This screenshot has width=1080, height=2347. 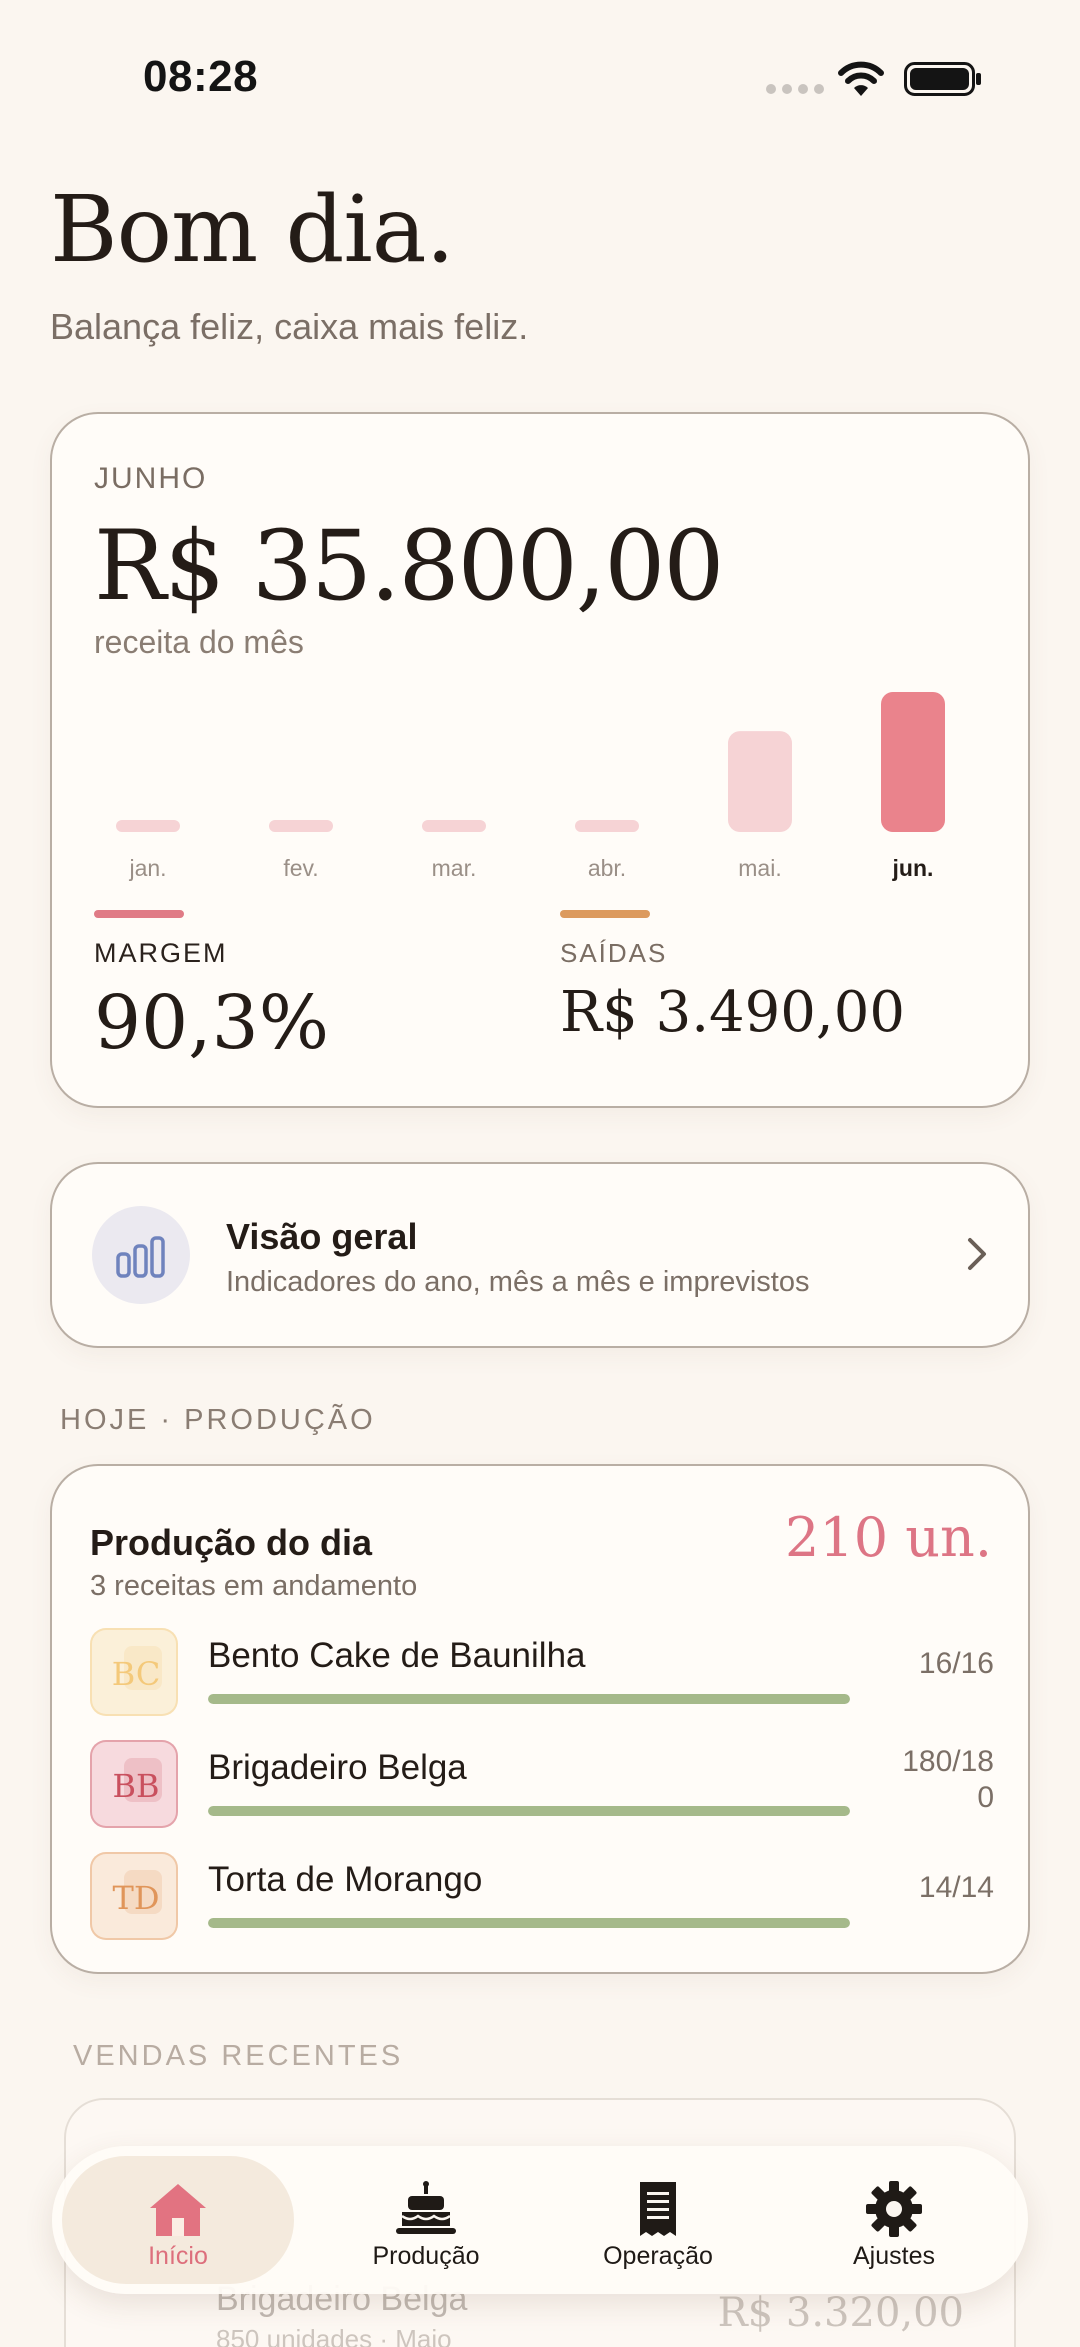 What do you see at coordinates (942, 79) in the screenshot?
I see `battery-icon` at bounding box center [942, 79].